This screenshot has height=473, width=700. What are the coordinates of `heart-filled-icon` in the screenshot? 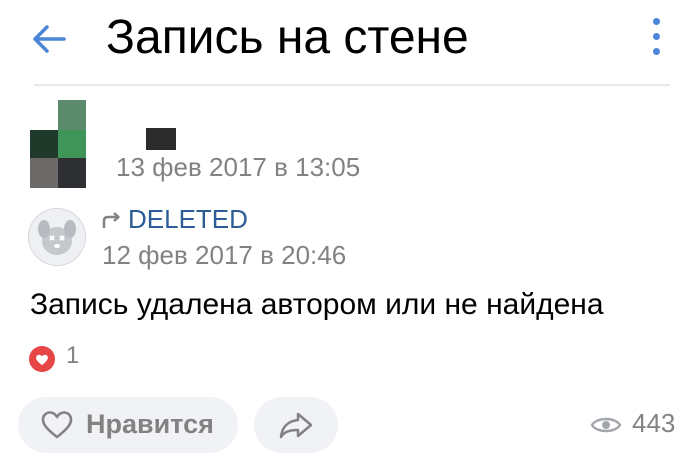 It's located at (42, 359).